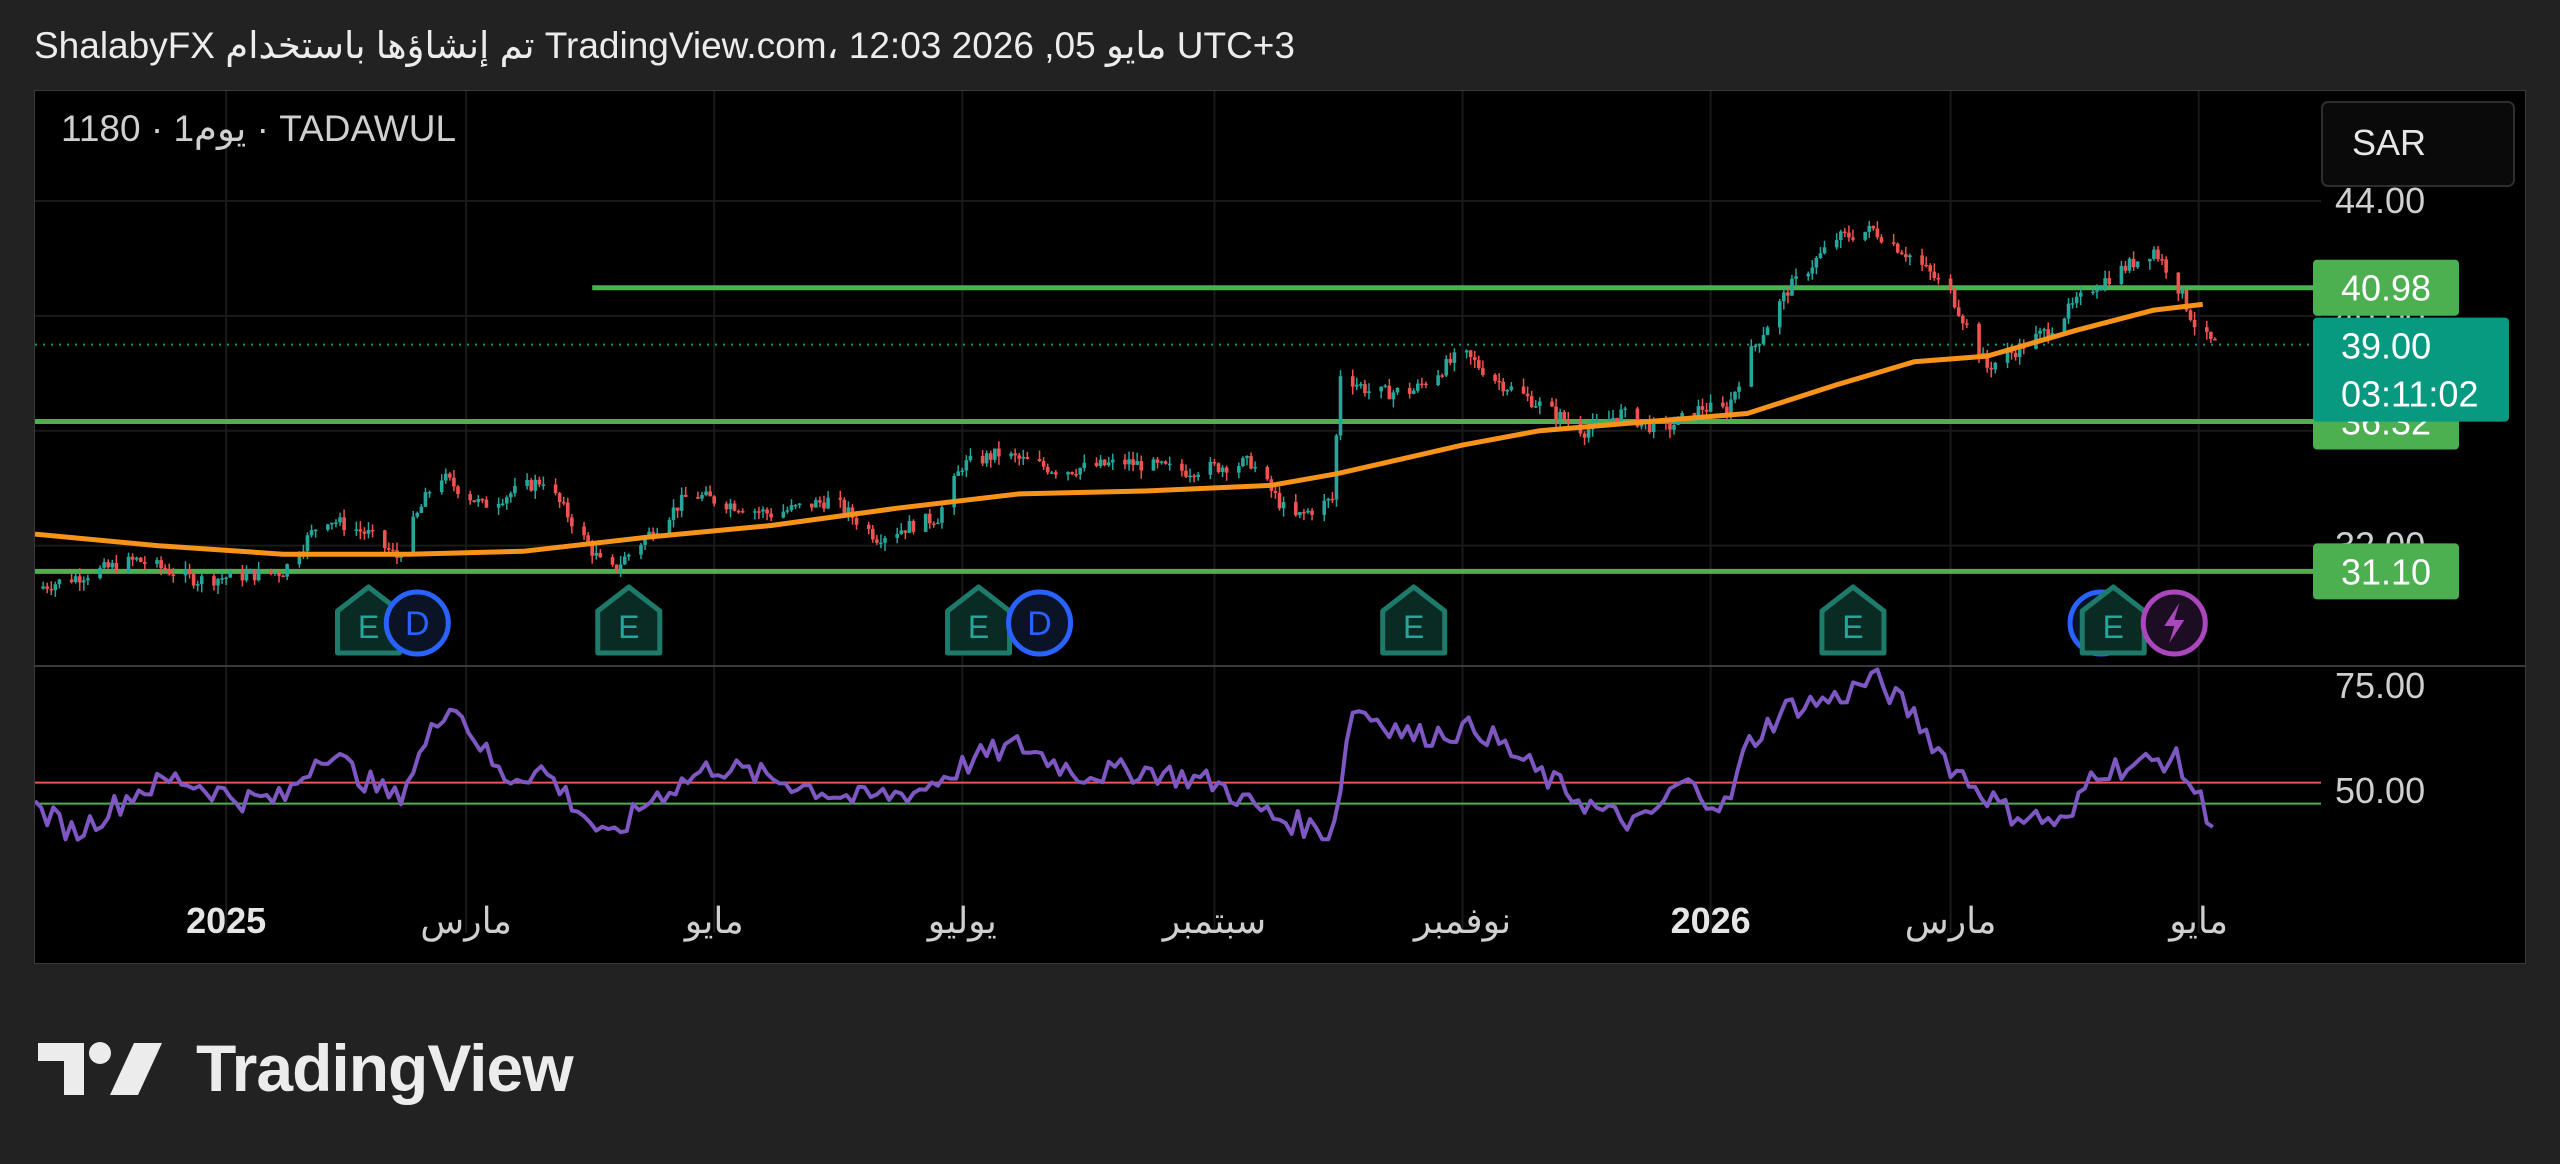 The width and height of the screenshot is (2560, 1164). Describe the element at coordinates (2418, 144) in the screenshot. I see `currency-button: SAR` at that location.